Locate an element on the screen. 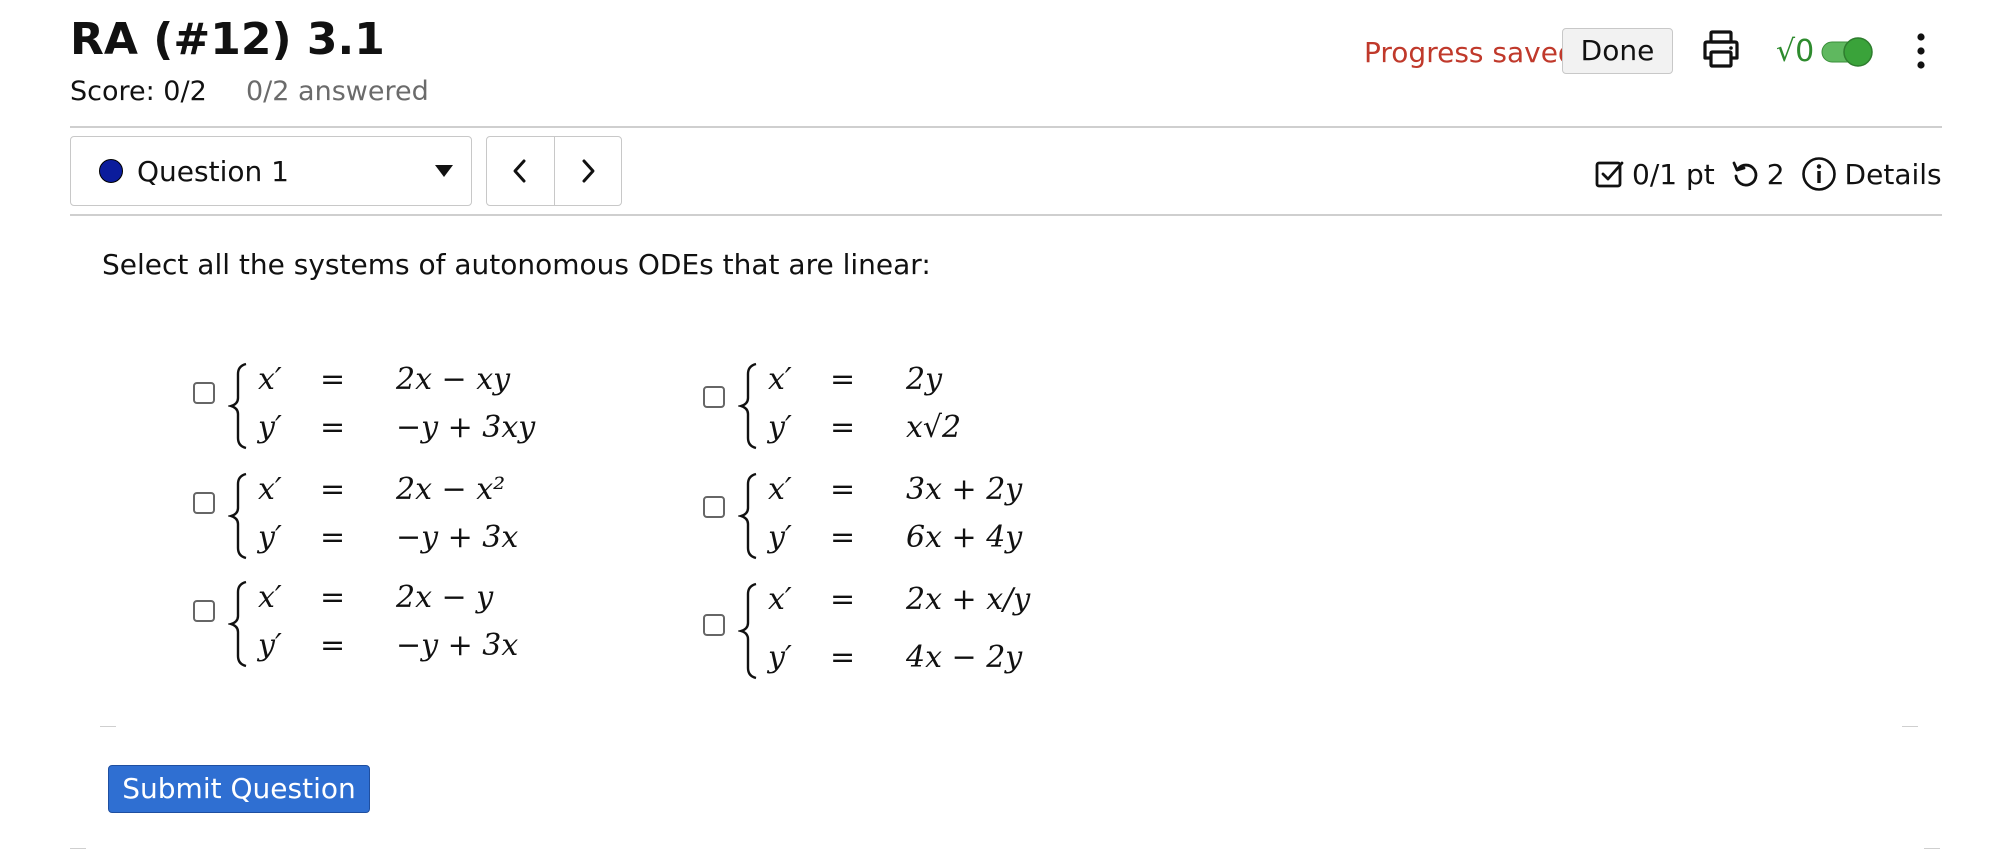  equation-rhs-x: 3x + 2y is located at coordinates (964, 489).